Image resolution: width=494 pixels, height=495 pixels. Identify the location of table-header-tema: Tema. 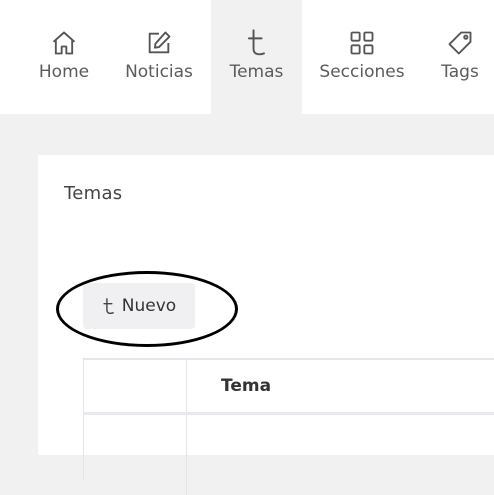
(229, 386).